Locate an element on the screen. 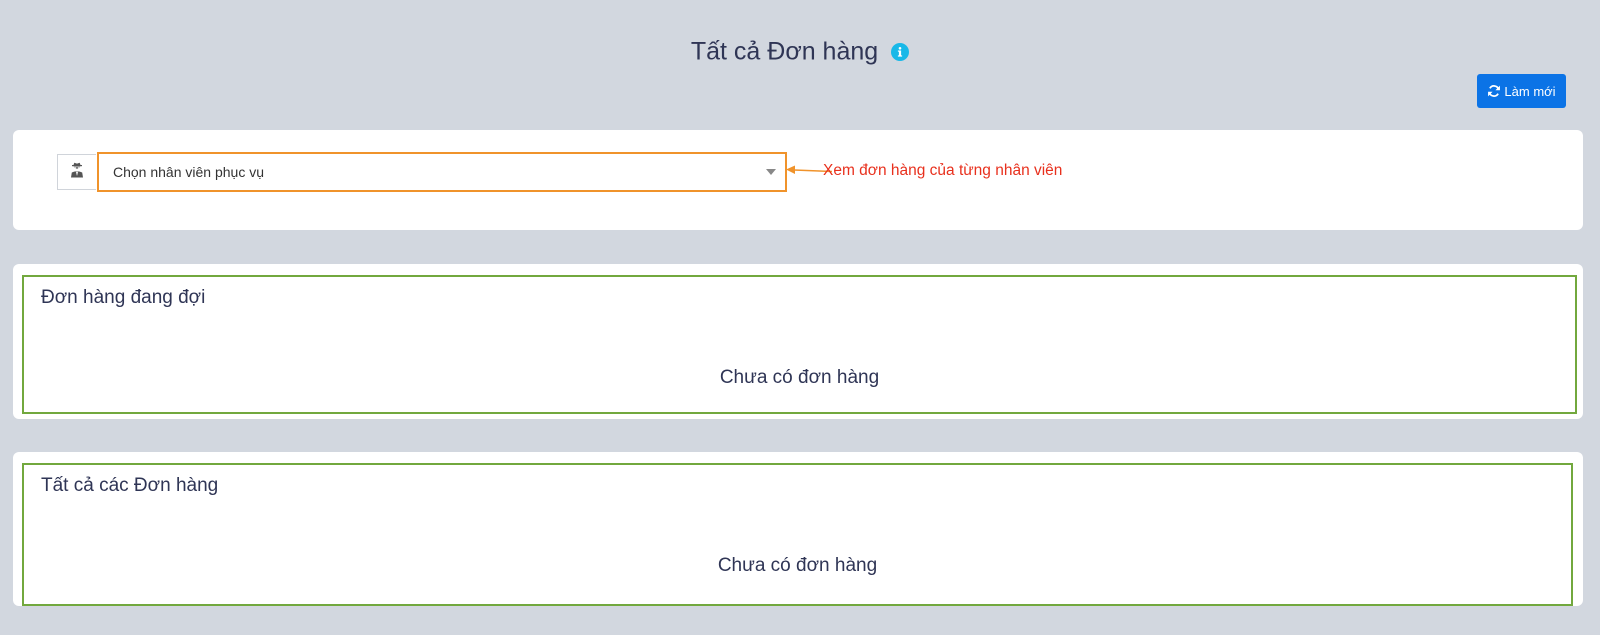 This screenshot has height=635, width=1600. page-title: Tất cả Đơn hàng is located at coordinates (800, 50).